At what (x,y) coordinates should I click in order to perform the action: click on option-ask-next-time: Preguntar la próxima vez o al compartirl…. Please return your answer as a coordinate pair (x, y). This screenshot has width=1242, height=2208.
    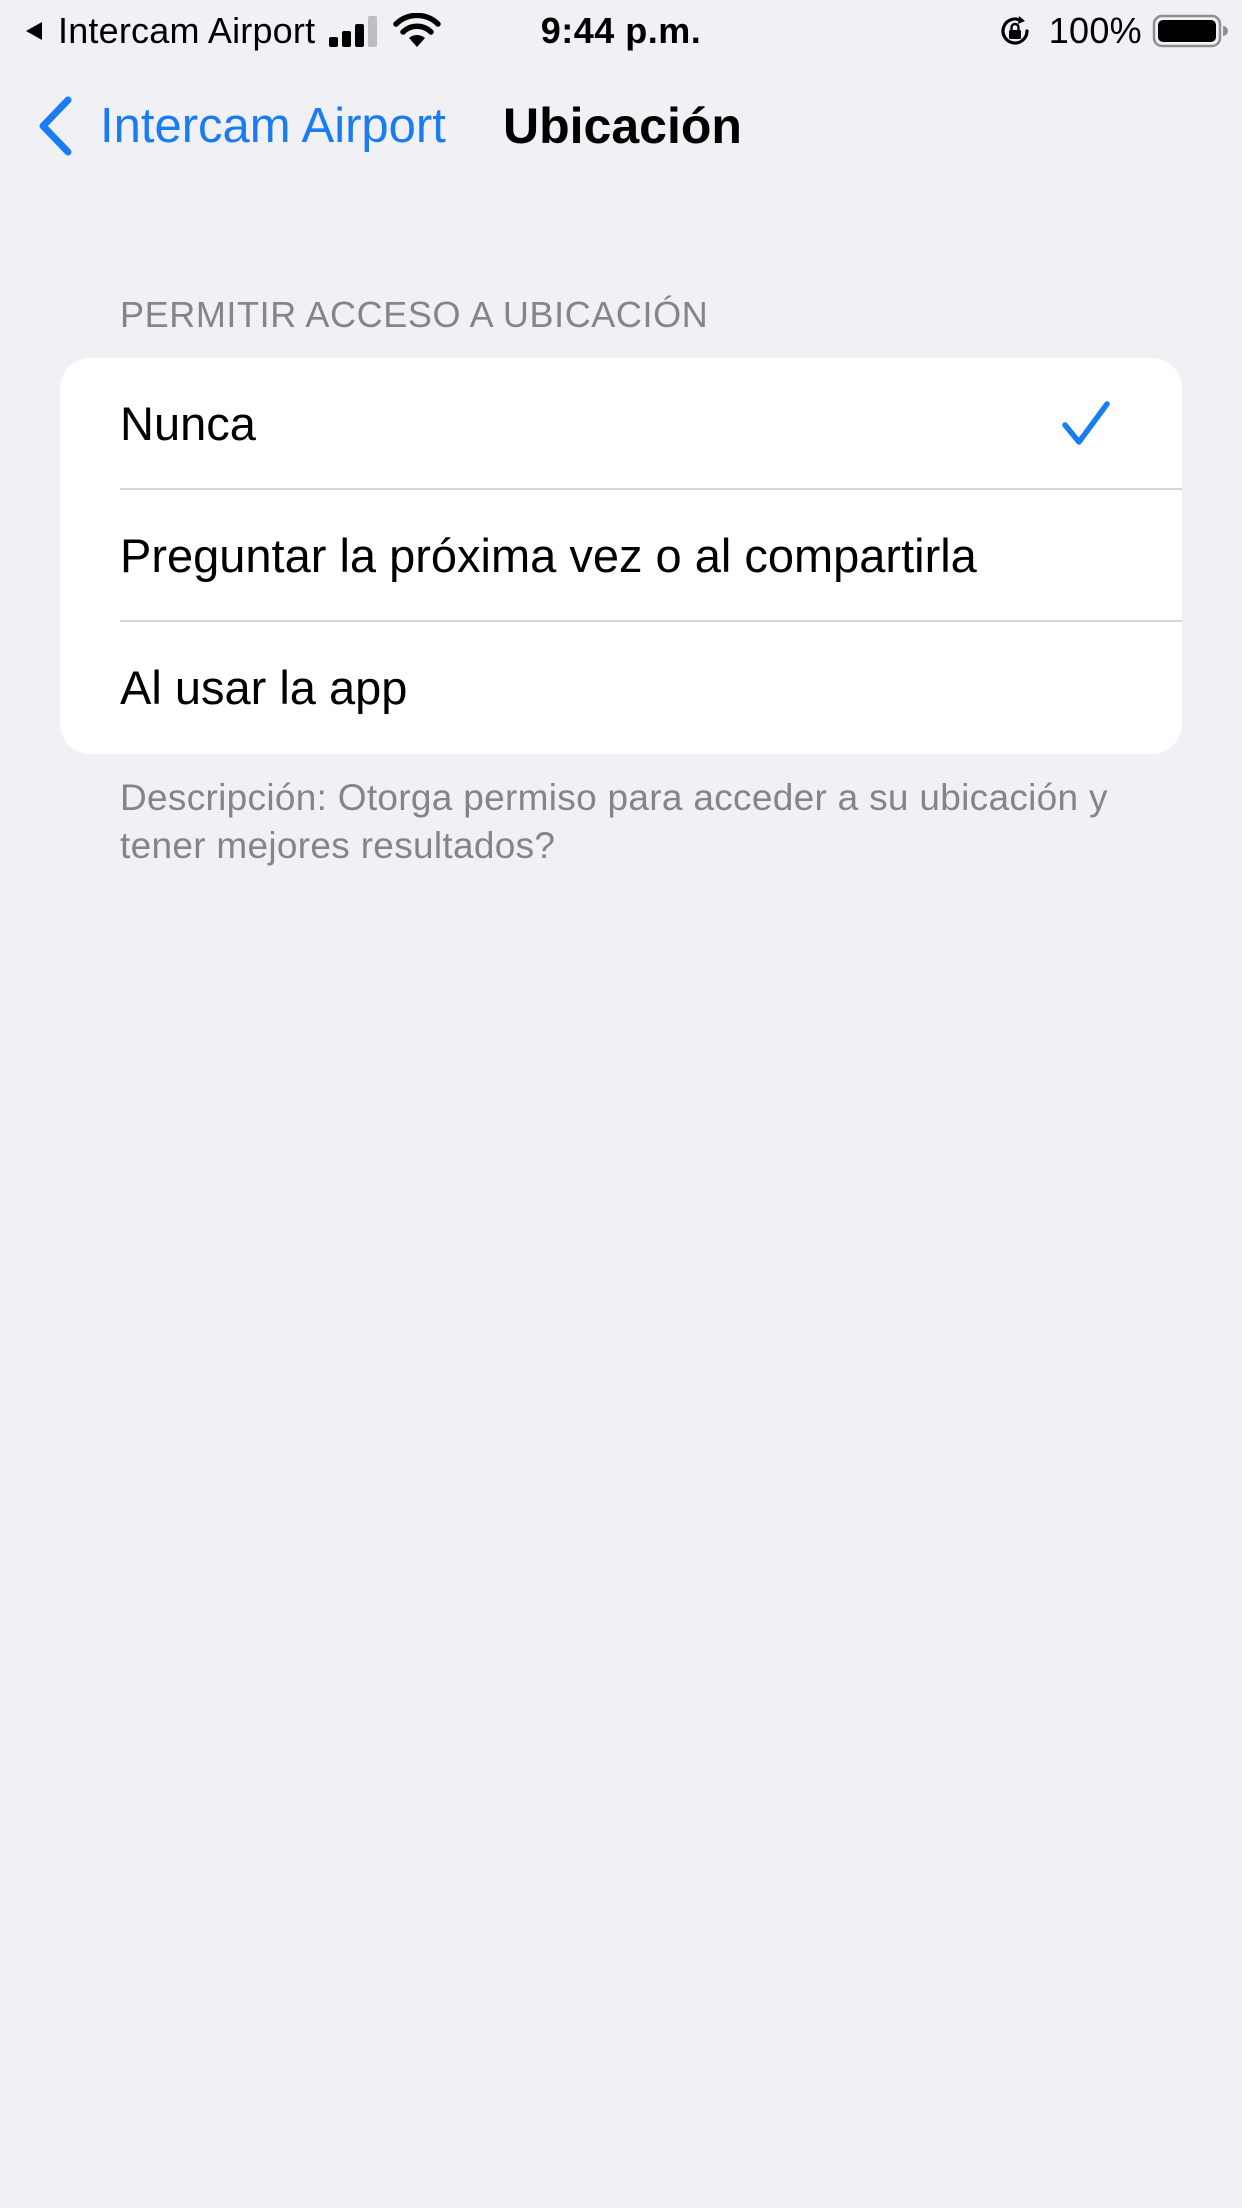
    Looking at the image, I should click on (621, 556).